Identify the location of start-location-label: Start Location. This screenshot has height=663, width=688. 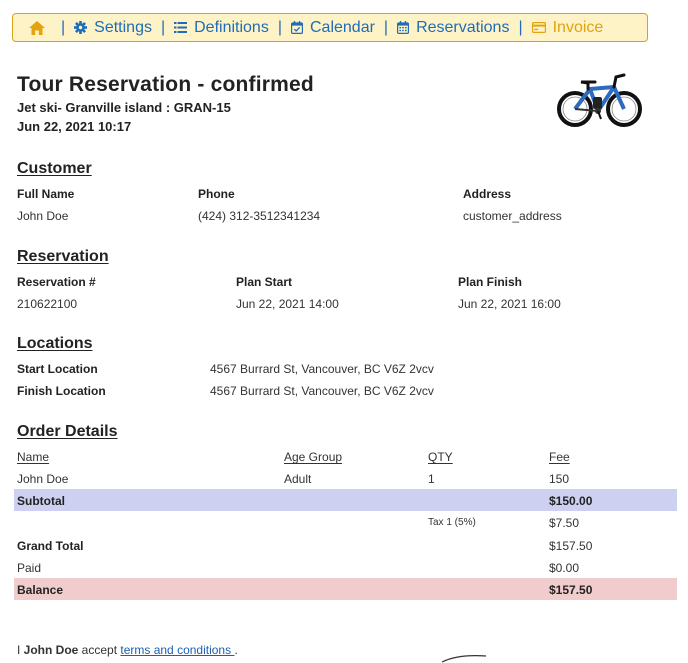
(57, 369).